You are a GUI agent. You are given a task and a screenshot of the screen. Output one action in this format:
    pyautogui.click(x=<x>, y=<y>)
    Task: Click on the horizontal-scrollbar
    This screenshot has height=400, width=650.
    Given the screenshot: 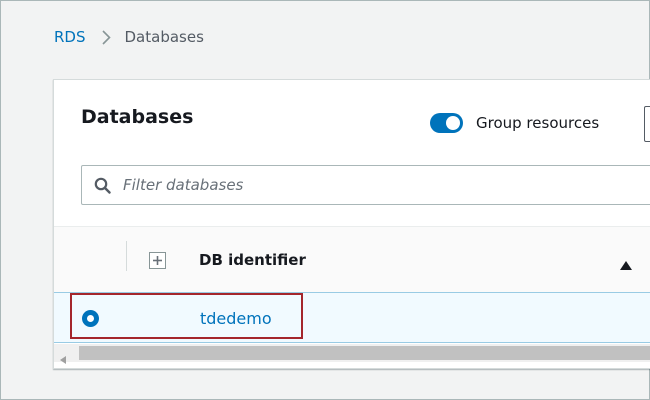 What is the action you would take?
    pyautogui.click(x=352, y=354)
    